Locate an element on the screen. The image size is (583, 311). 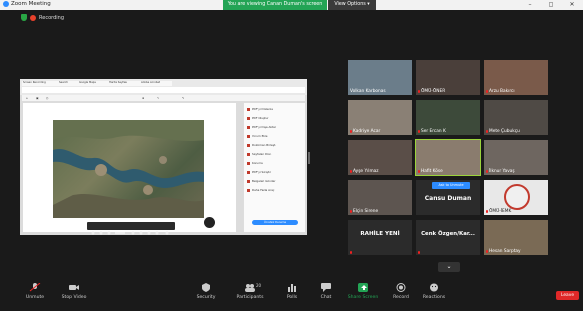
browser-tab: Harita Sayfası is located at coordinates (124, 83).